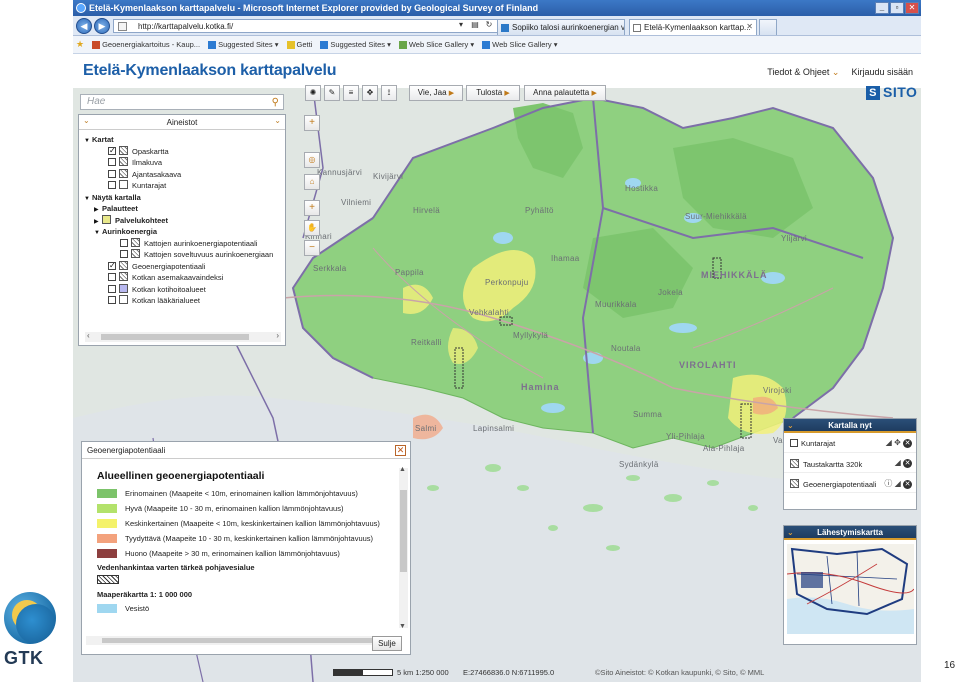 The height and width of the screenshot is (684, 960). Describe the element at coordinates (520, 44) in the screenshot. I see `favorite-web-slice-gallery-2: Web Slice Gallery ▾` at that location.